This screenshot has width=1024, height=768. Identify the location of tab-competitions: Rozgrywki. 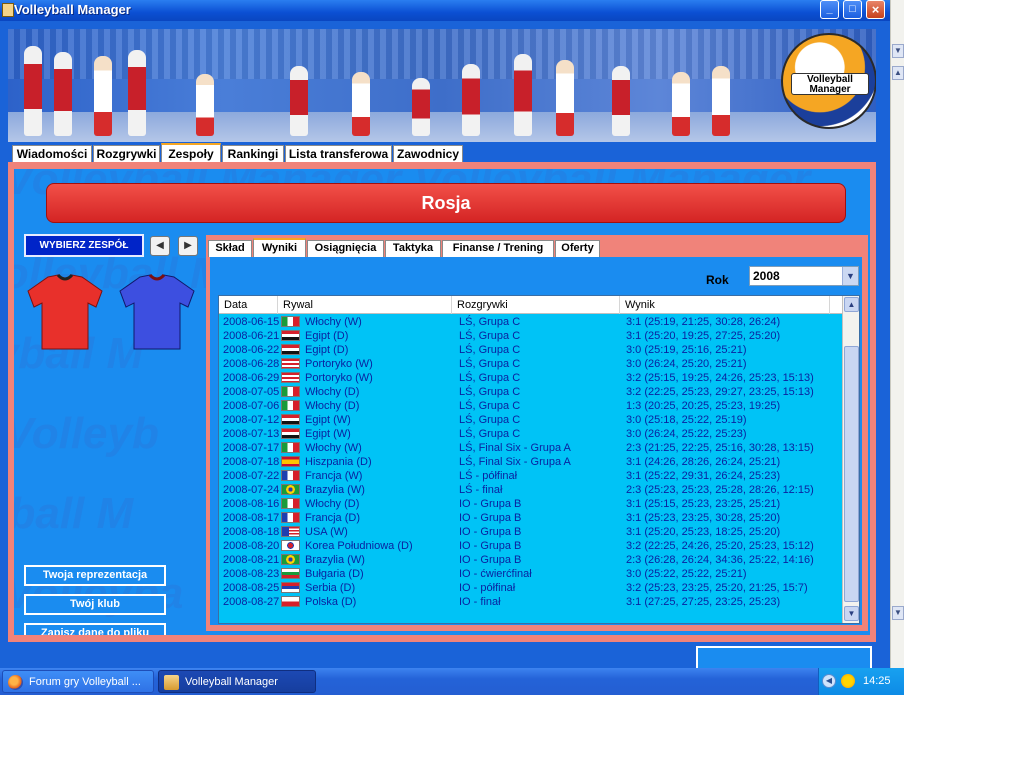
(126, 154).